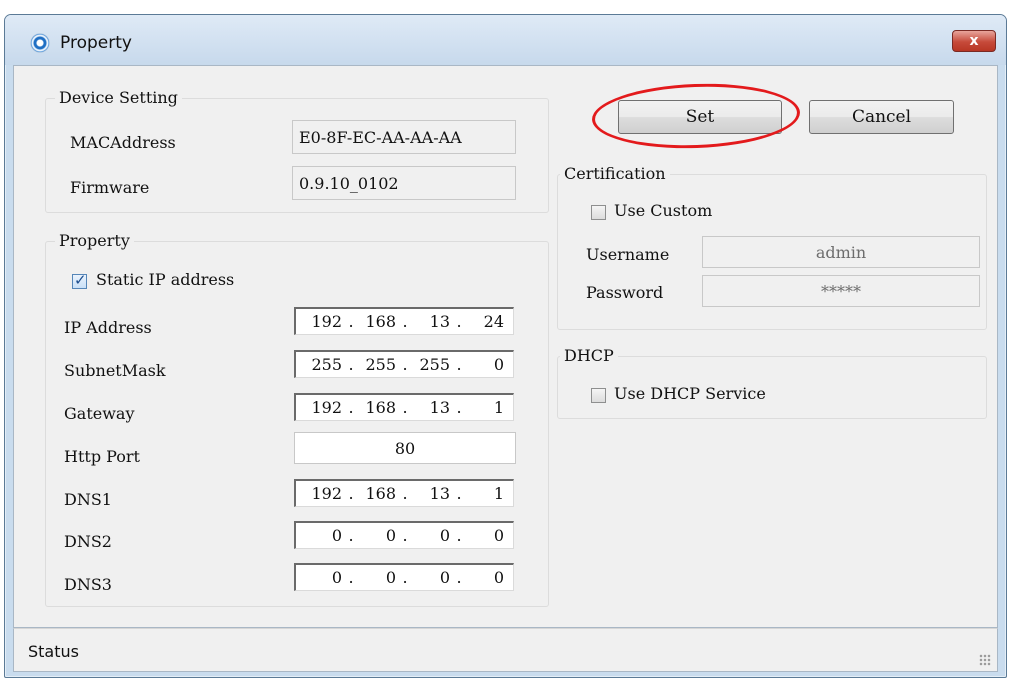 This screenshot has height=682, width=1011. Describe the element at coordinates (598, 212) in the screenshot. I see `use-custom-checkbox` at that location.